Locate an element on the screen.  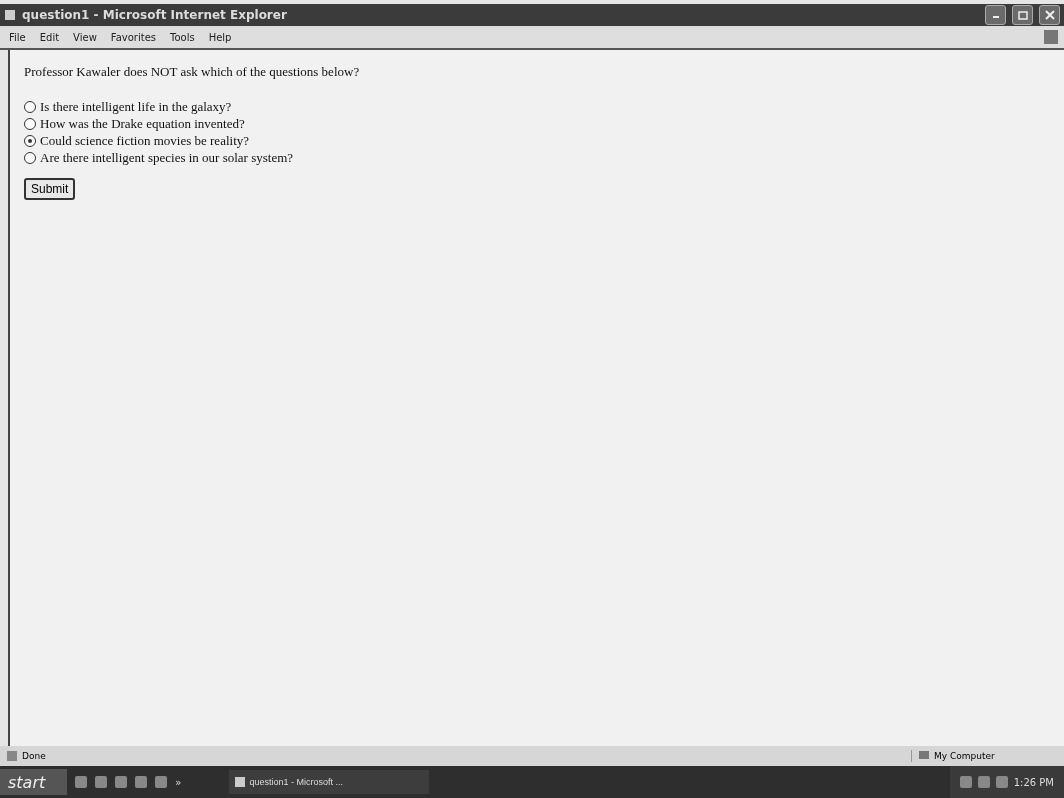
maximize-button is located at coordinates (1022, 15).